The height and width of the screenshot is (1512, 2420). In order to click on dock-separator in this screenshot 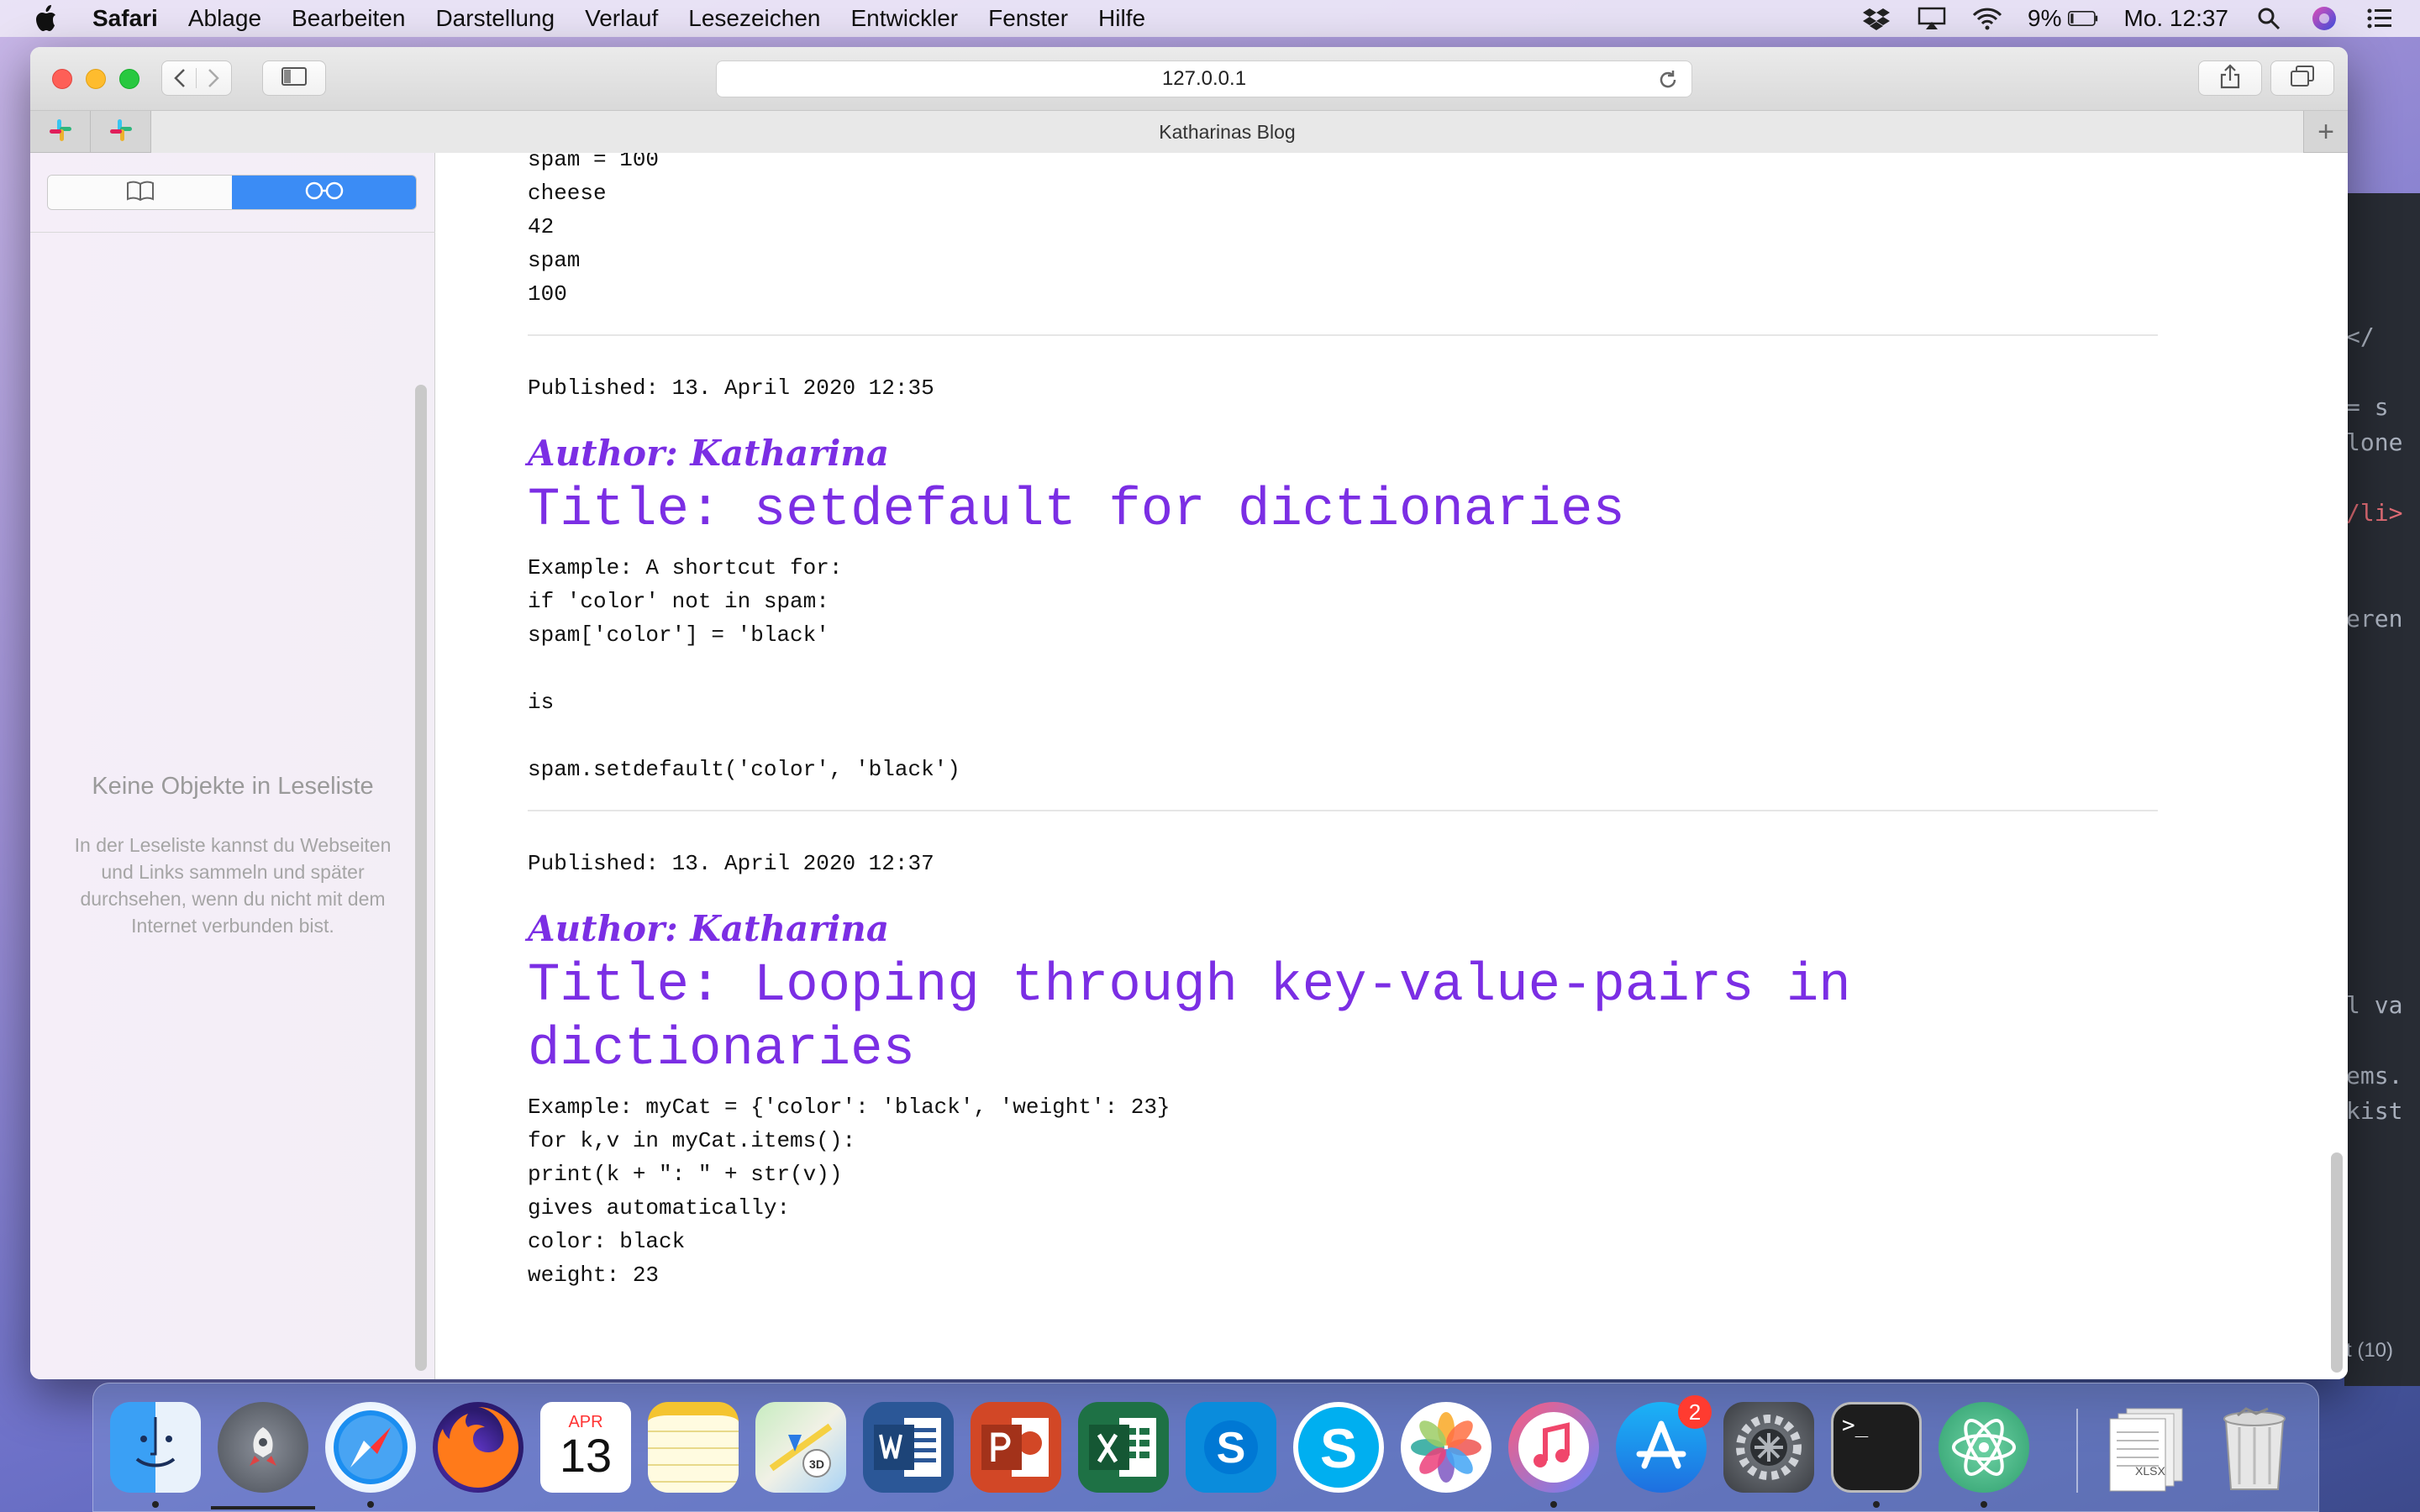, I will do `click(2077, 1451)`.